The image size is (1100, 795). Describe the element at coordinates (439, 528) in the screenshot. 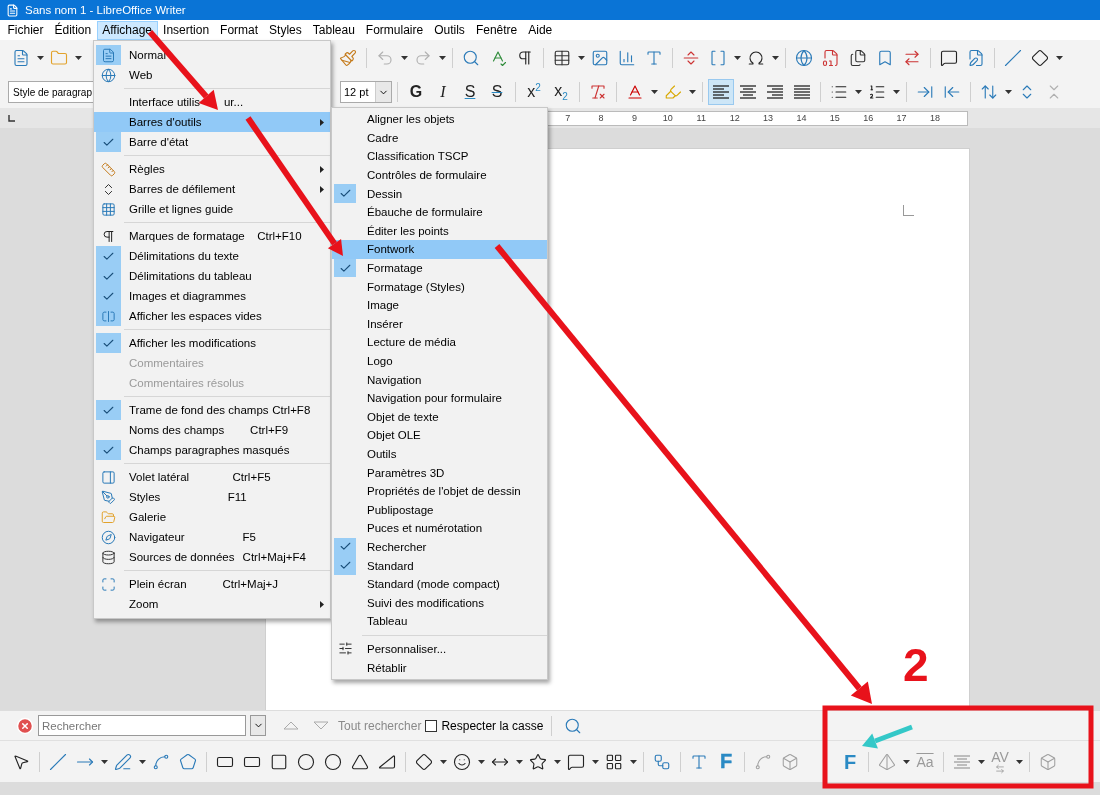

I see `menu-item: Puces et numérotation` at that location.